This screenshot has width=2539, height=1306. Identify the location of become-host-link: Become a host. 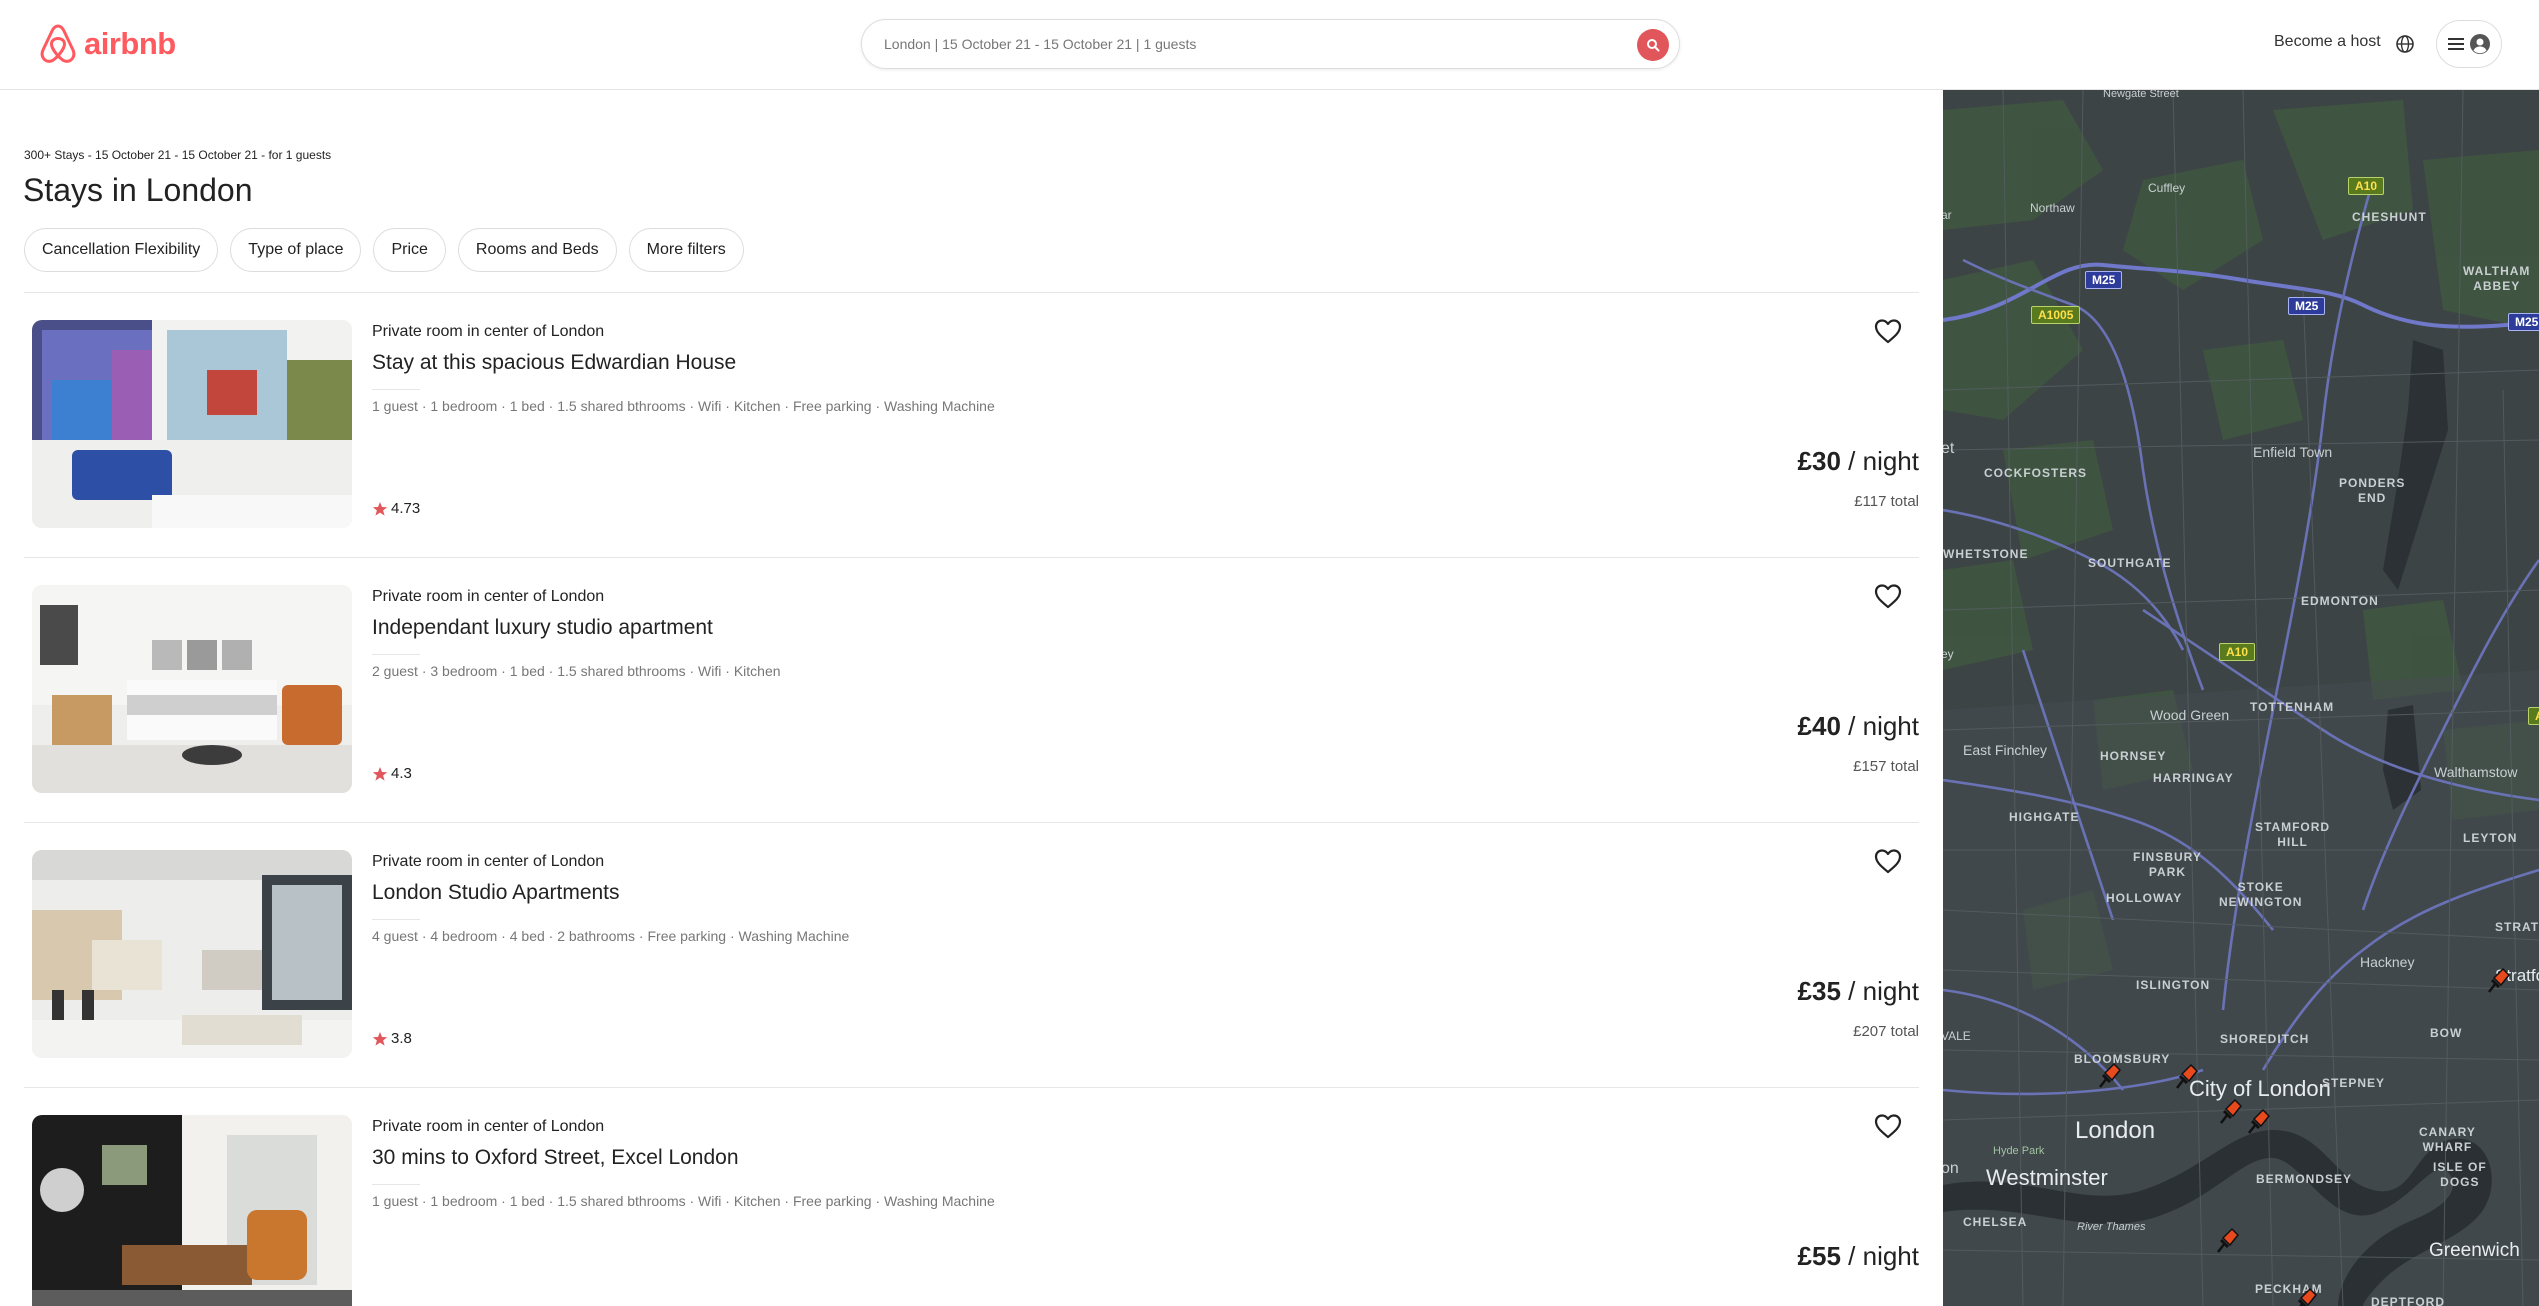
(2327, 42).